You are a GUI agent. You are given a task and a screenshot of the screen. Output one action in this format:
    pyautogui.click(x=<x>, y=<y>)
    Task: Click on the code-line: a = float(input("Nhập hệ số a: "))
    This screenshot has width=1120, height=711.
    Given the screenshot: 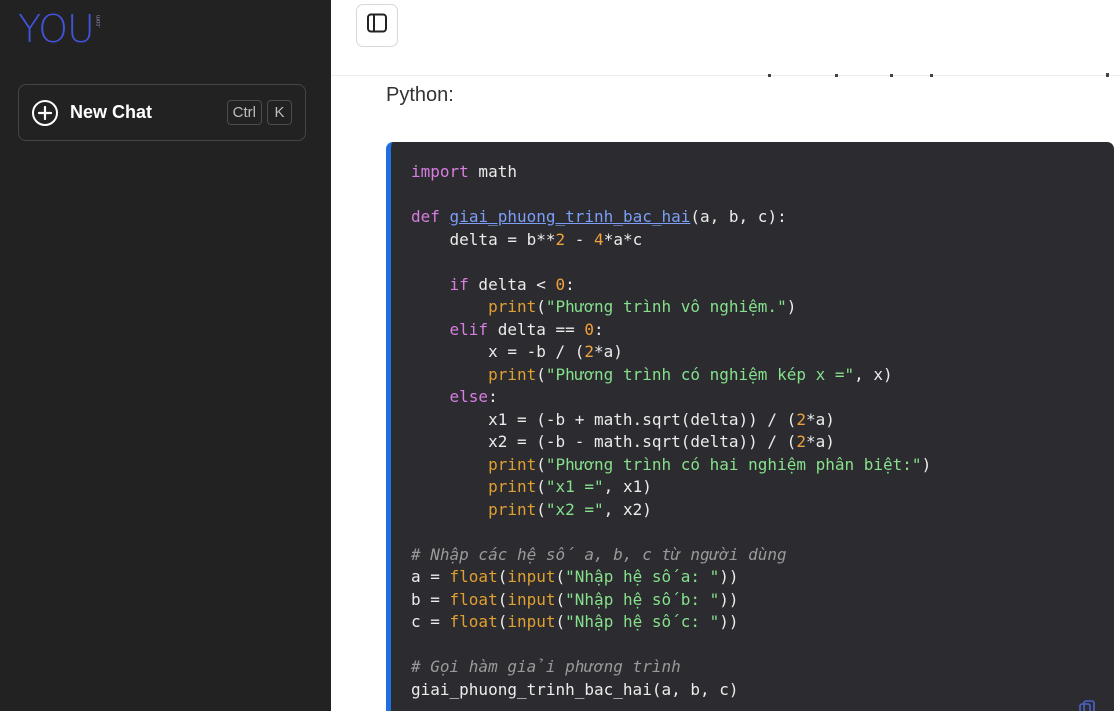 What is the action you would take?
    pyautogui.click(x=671, y=577)
    